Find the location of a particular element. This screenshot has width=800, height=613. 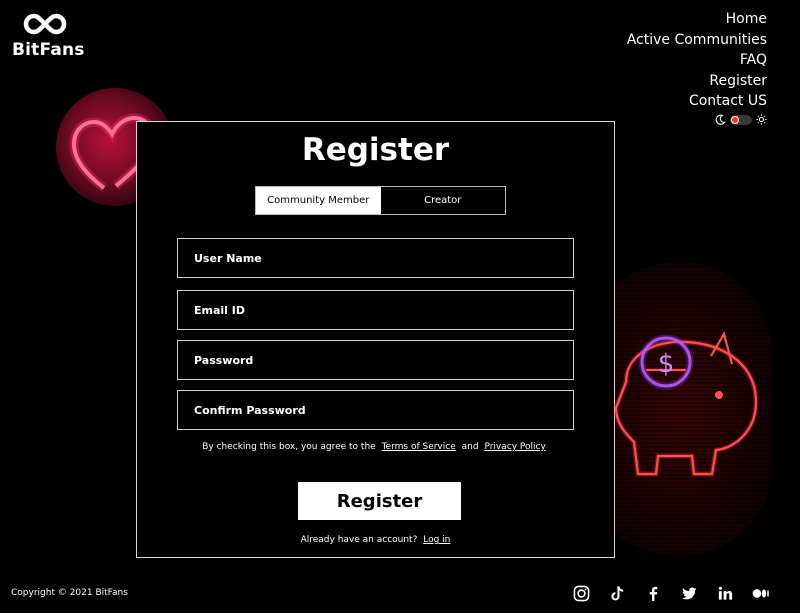

nav-faq: FAQ is located at coordinates (697, 60).